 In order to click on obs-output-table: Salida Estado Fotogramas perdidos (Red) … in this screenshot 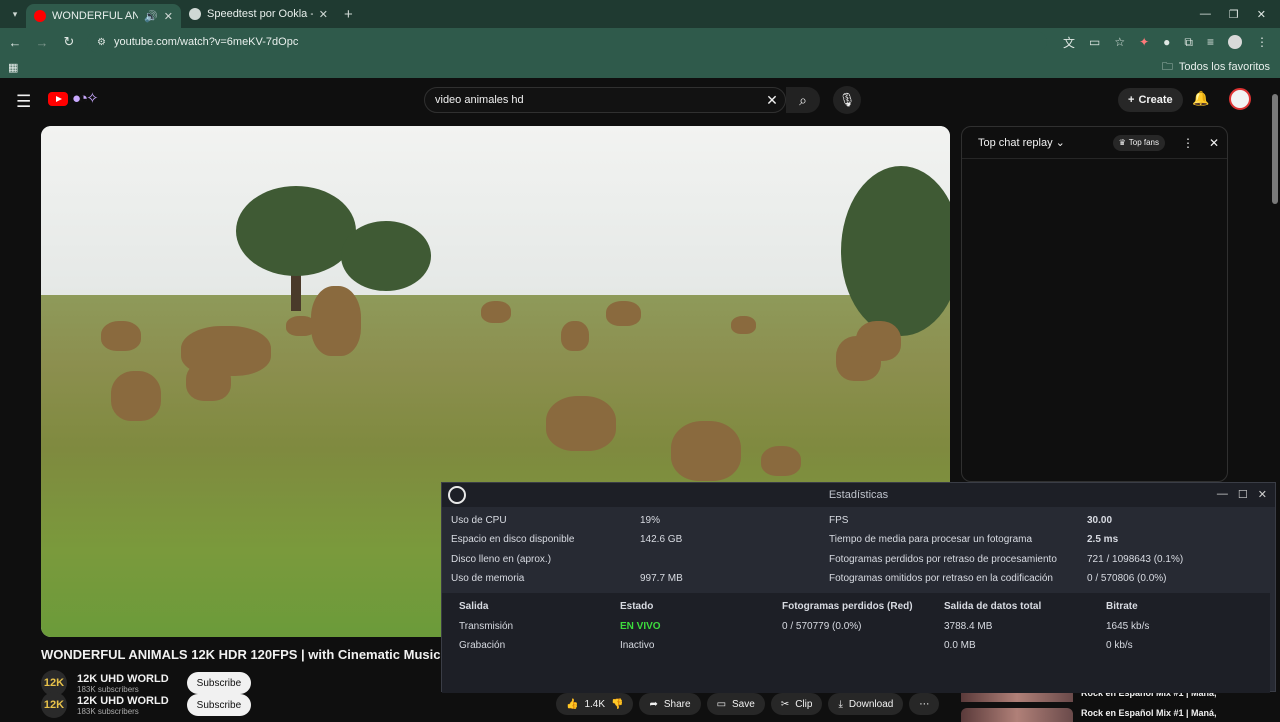, I will do `click(856, 643)`.